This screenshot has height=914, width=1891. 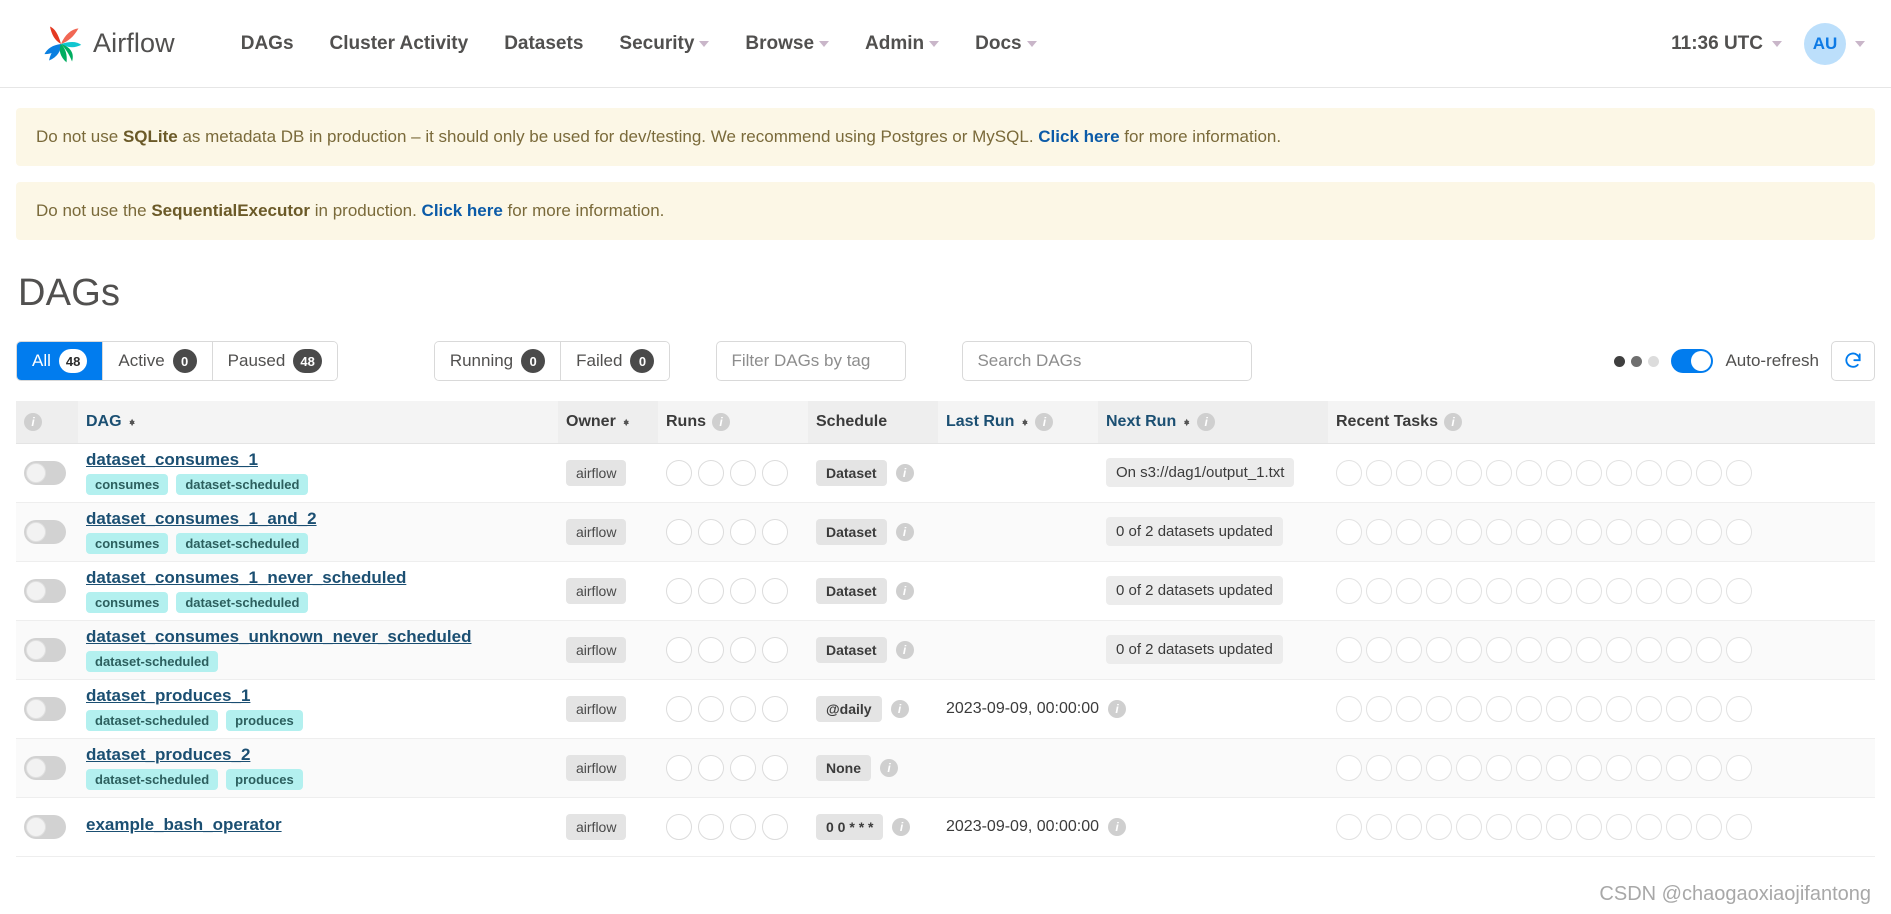 I want to click on alert-link: Click here, so click(x=462, y=210).